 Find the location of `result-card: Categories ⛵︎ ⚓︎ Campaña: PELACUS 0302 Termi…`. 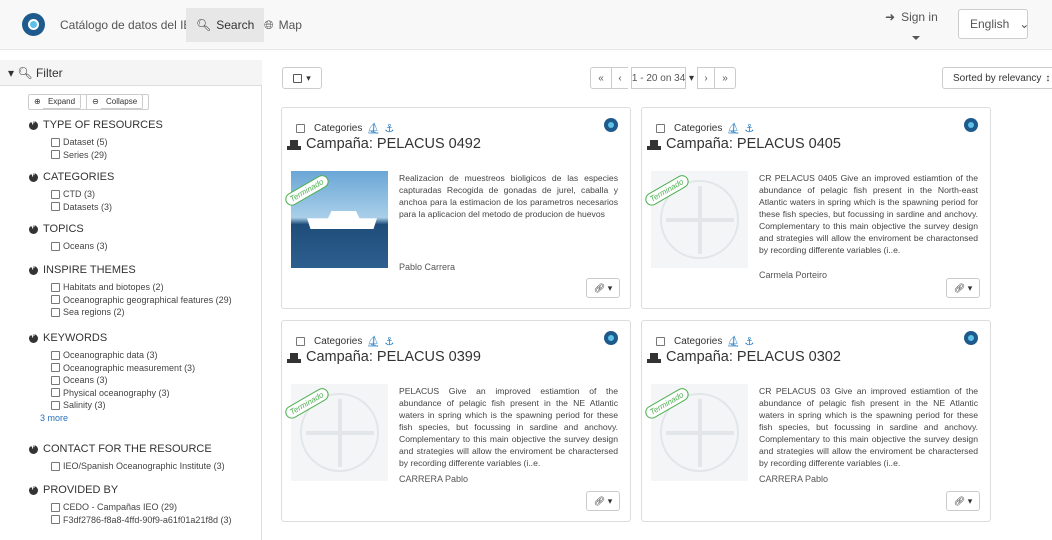

result-card: Categories ⛵︎ ⚓︎ Campaña: PELACUS 0302 Termi… is located at coordinates (816, 421).